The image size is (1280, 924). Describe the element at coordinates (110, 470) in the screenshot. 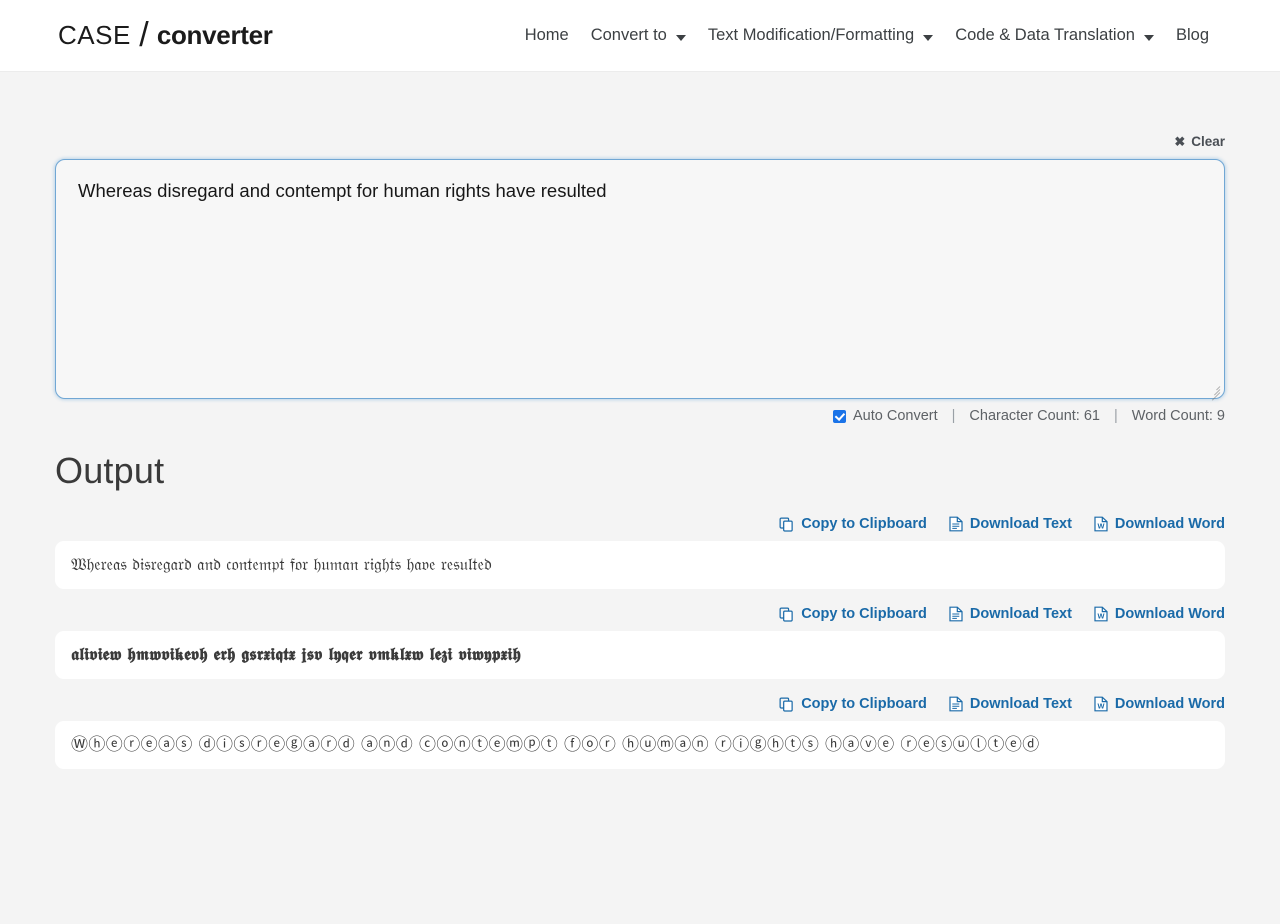

I see `output-heading: Output` at that location.